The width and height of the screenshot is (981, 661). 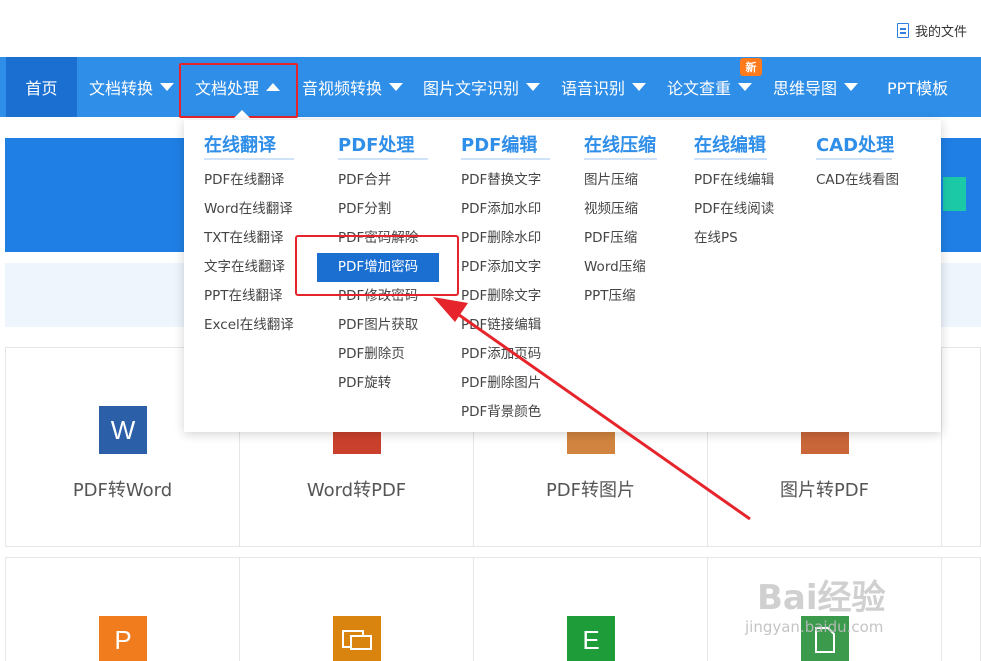 I want to click on annotation-arrow-icon, so click(x=592, y=409).